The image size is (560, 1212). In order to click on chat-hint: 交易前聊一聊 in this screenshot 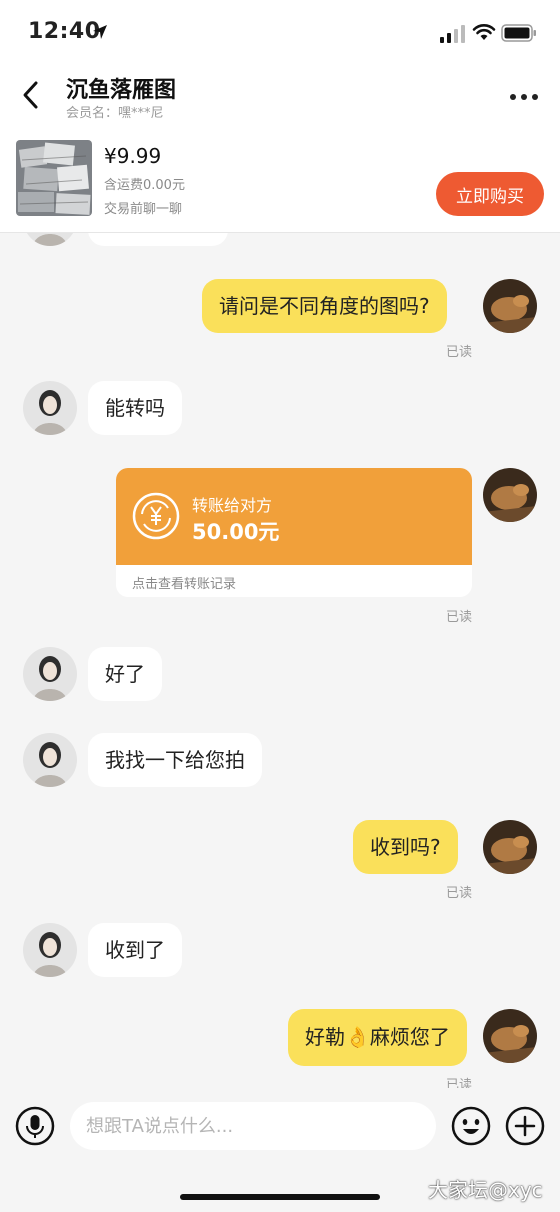, I will do `click(143, 209)`.